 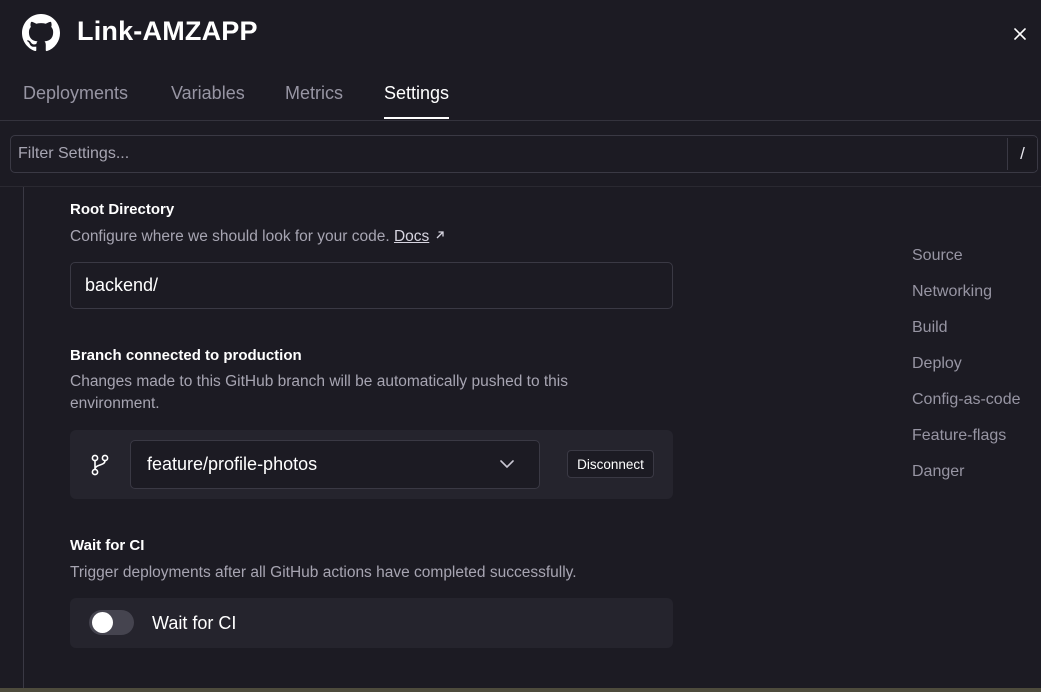 What do you see at coordinates (100, 465) in the screenshot?
I see `git-branch-icon` at bounding box center [100, 465].